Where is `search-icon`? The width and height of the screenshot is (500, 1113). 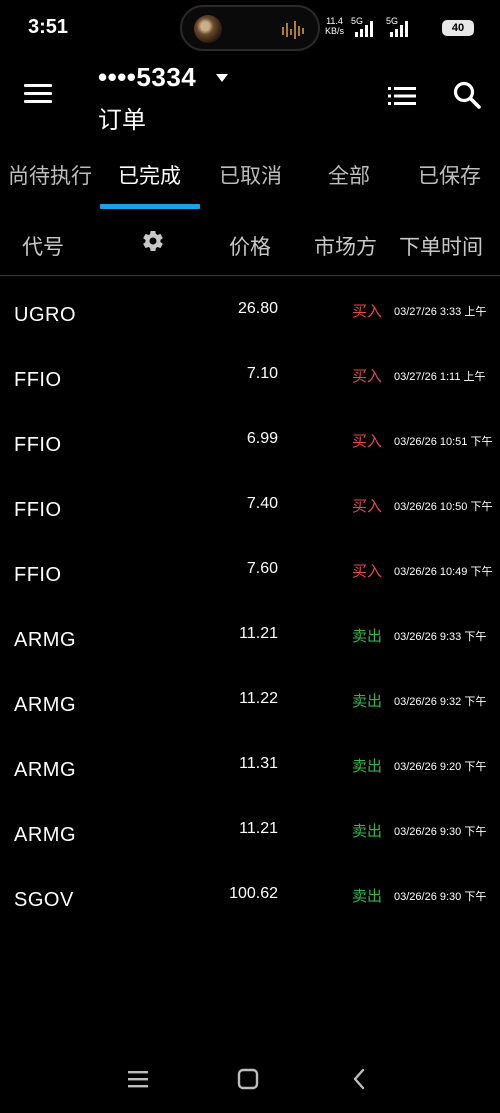
search-icon is located at coordinates (467, 95).